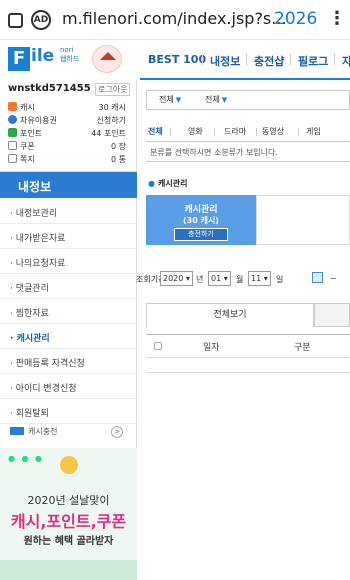 This screenshot has width=350, height=580. Describe the element at coordinates (118, 146) in the screenshot. I see `stat-coupon-value: 0 장` at that location.